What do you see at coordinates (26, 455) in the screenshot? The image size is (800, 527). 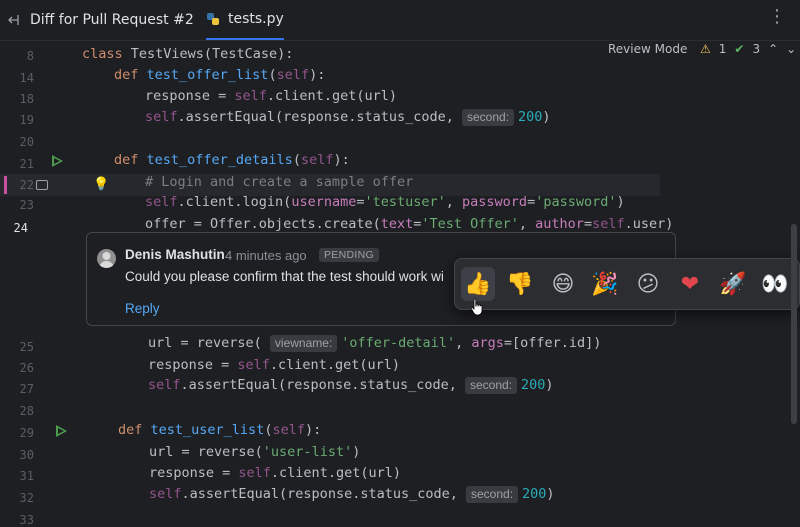 I see `line-number: 30` at bounding box center [26, 455].